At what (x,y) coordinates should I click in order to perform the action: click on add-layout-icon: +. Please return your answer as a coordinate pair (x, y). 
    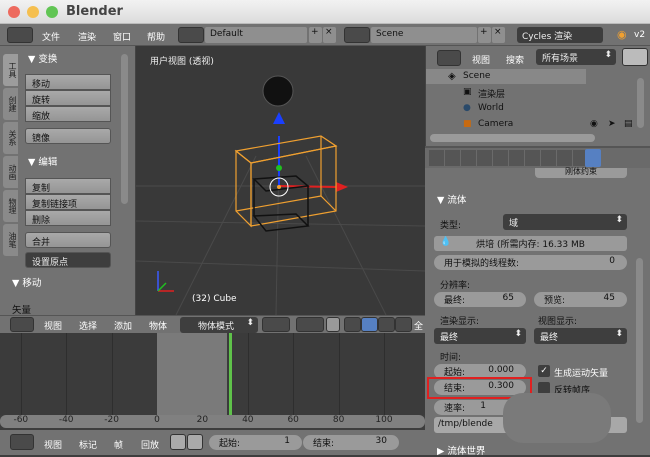
    Looking at the image, I should click on (315, 35).